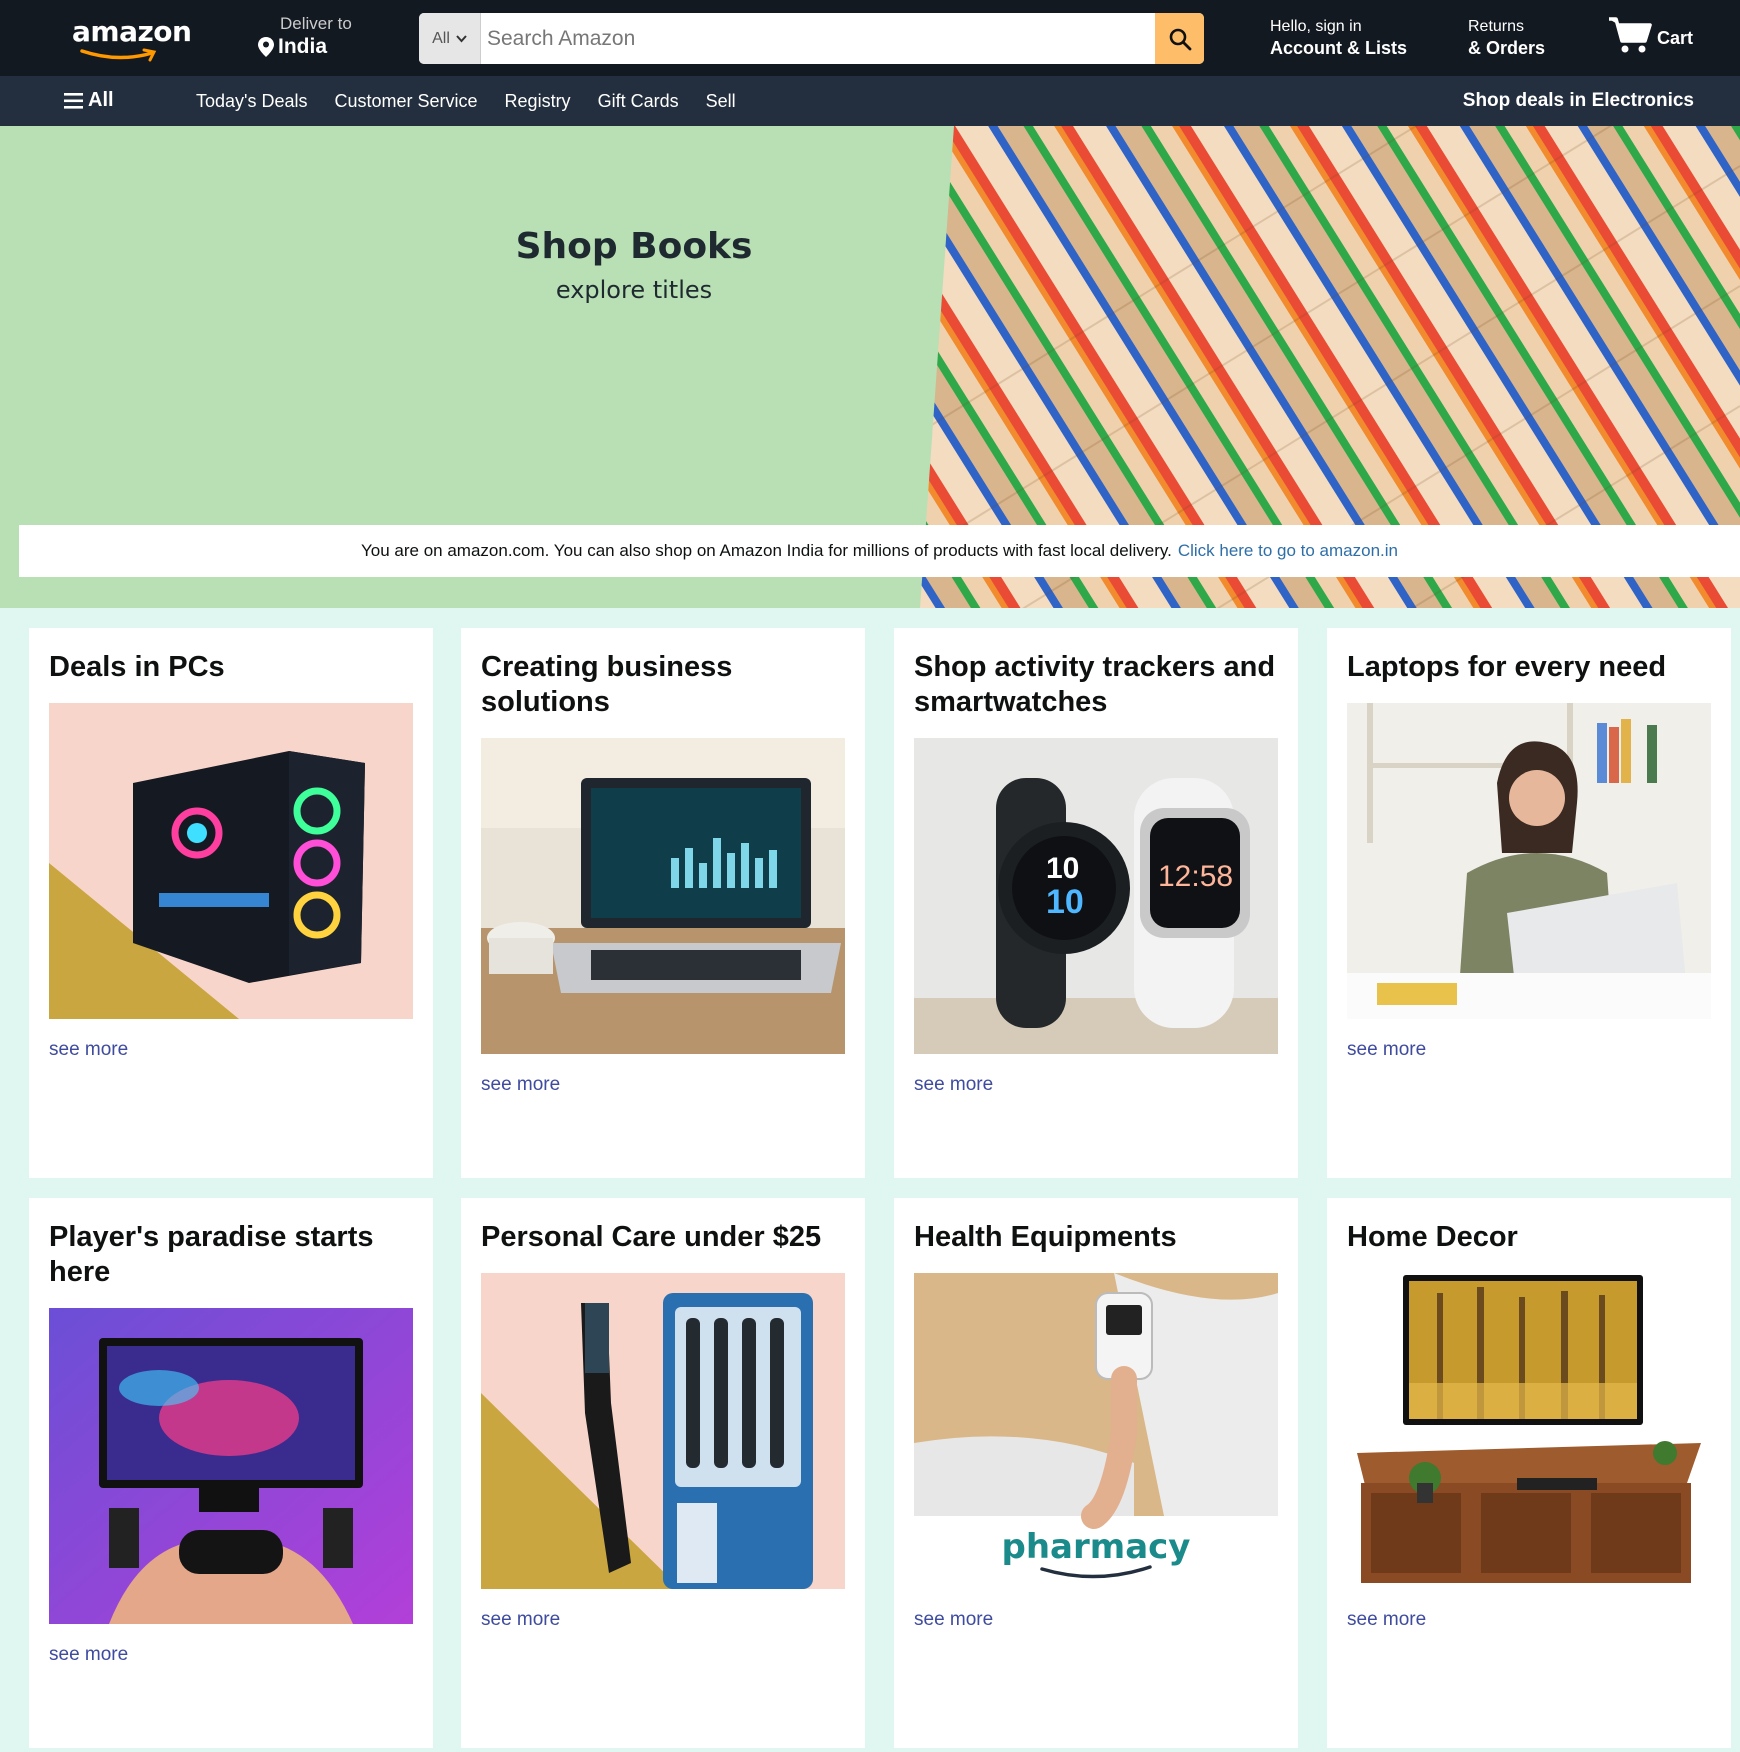 The image size is (1740, 1752). I want to click on account-greeting: Hello, sign in, so click(1316, 26).